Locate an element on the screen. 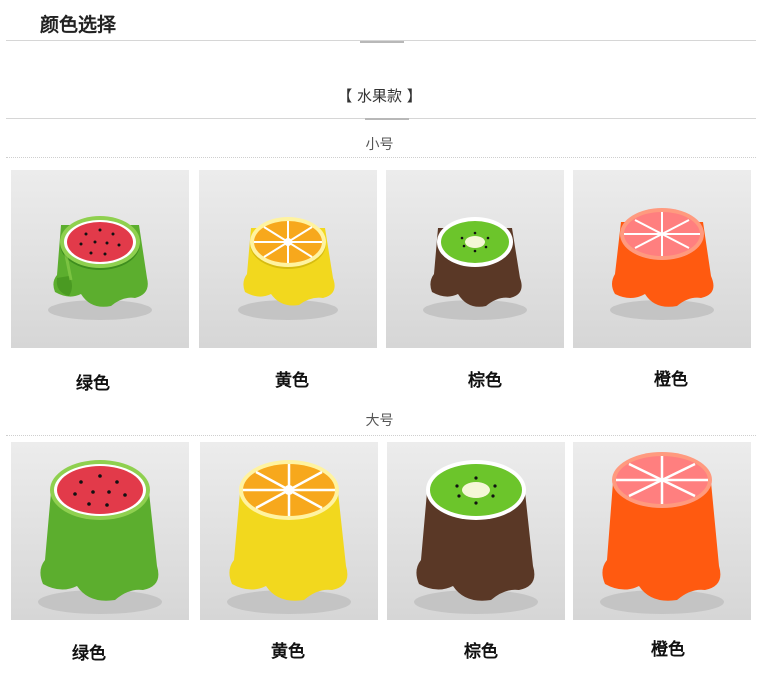 This screenshot has height=689, width=759. size-label-large: 大号 is located at coordinates (379, 421).